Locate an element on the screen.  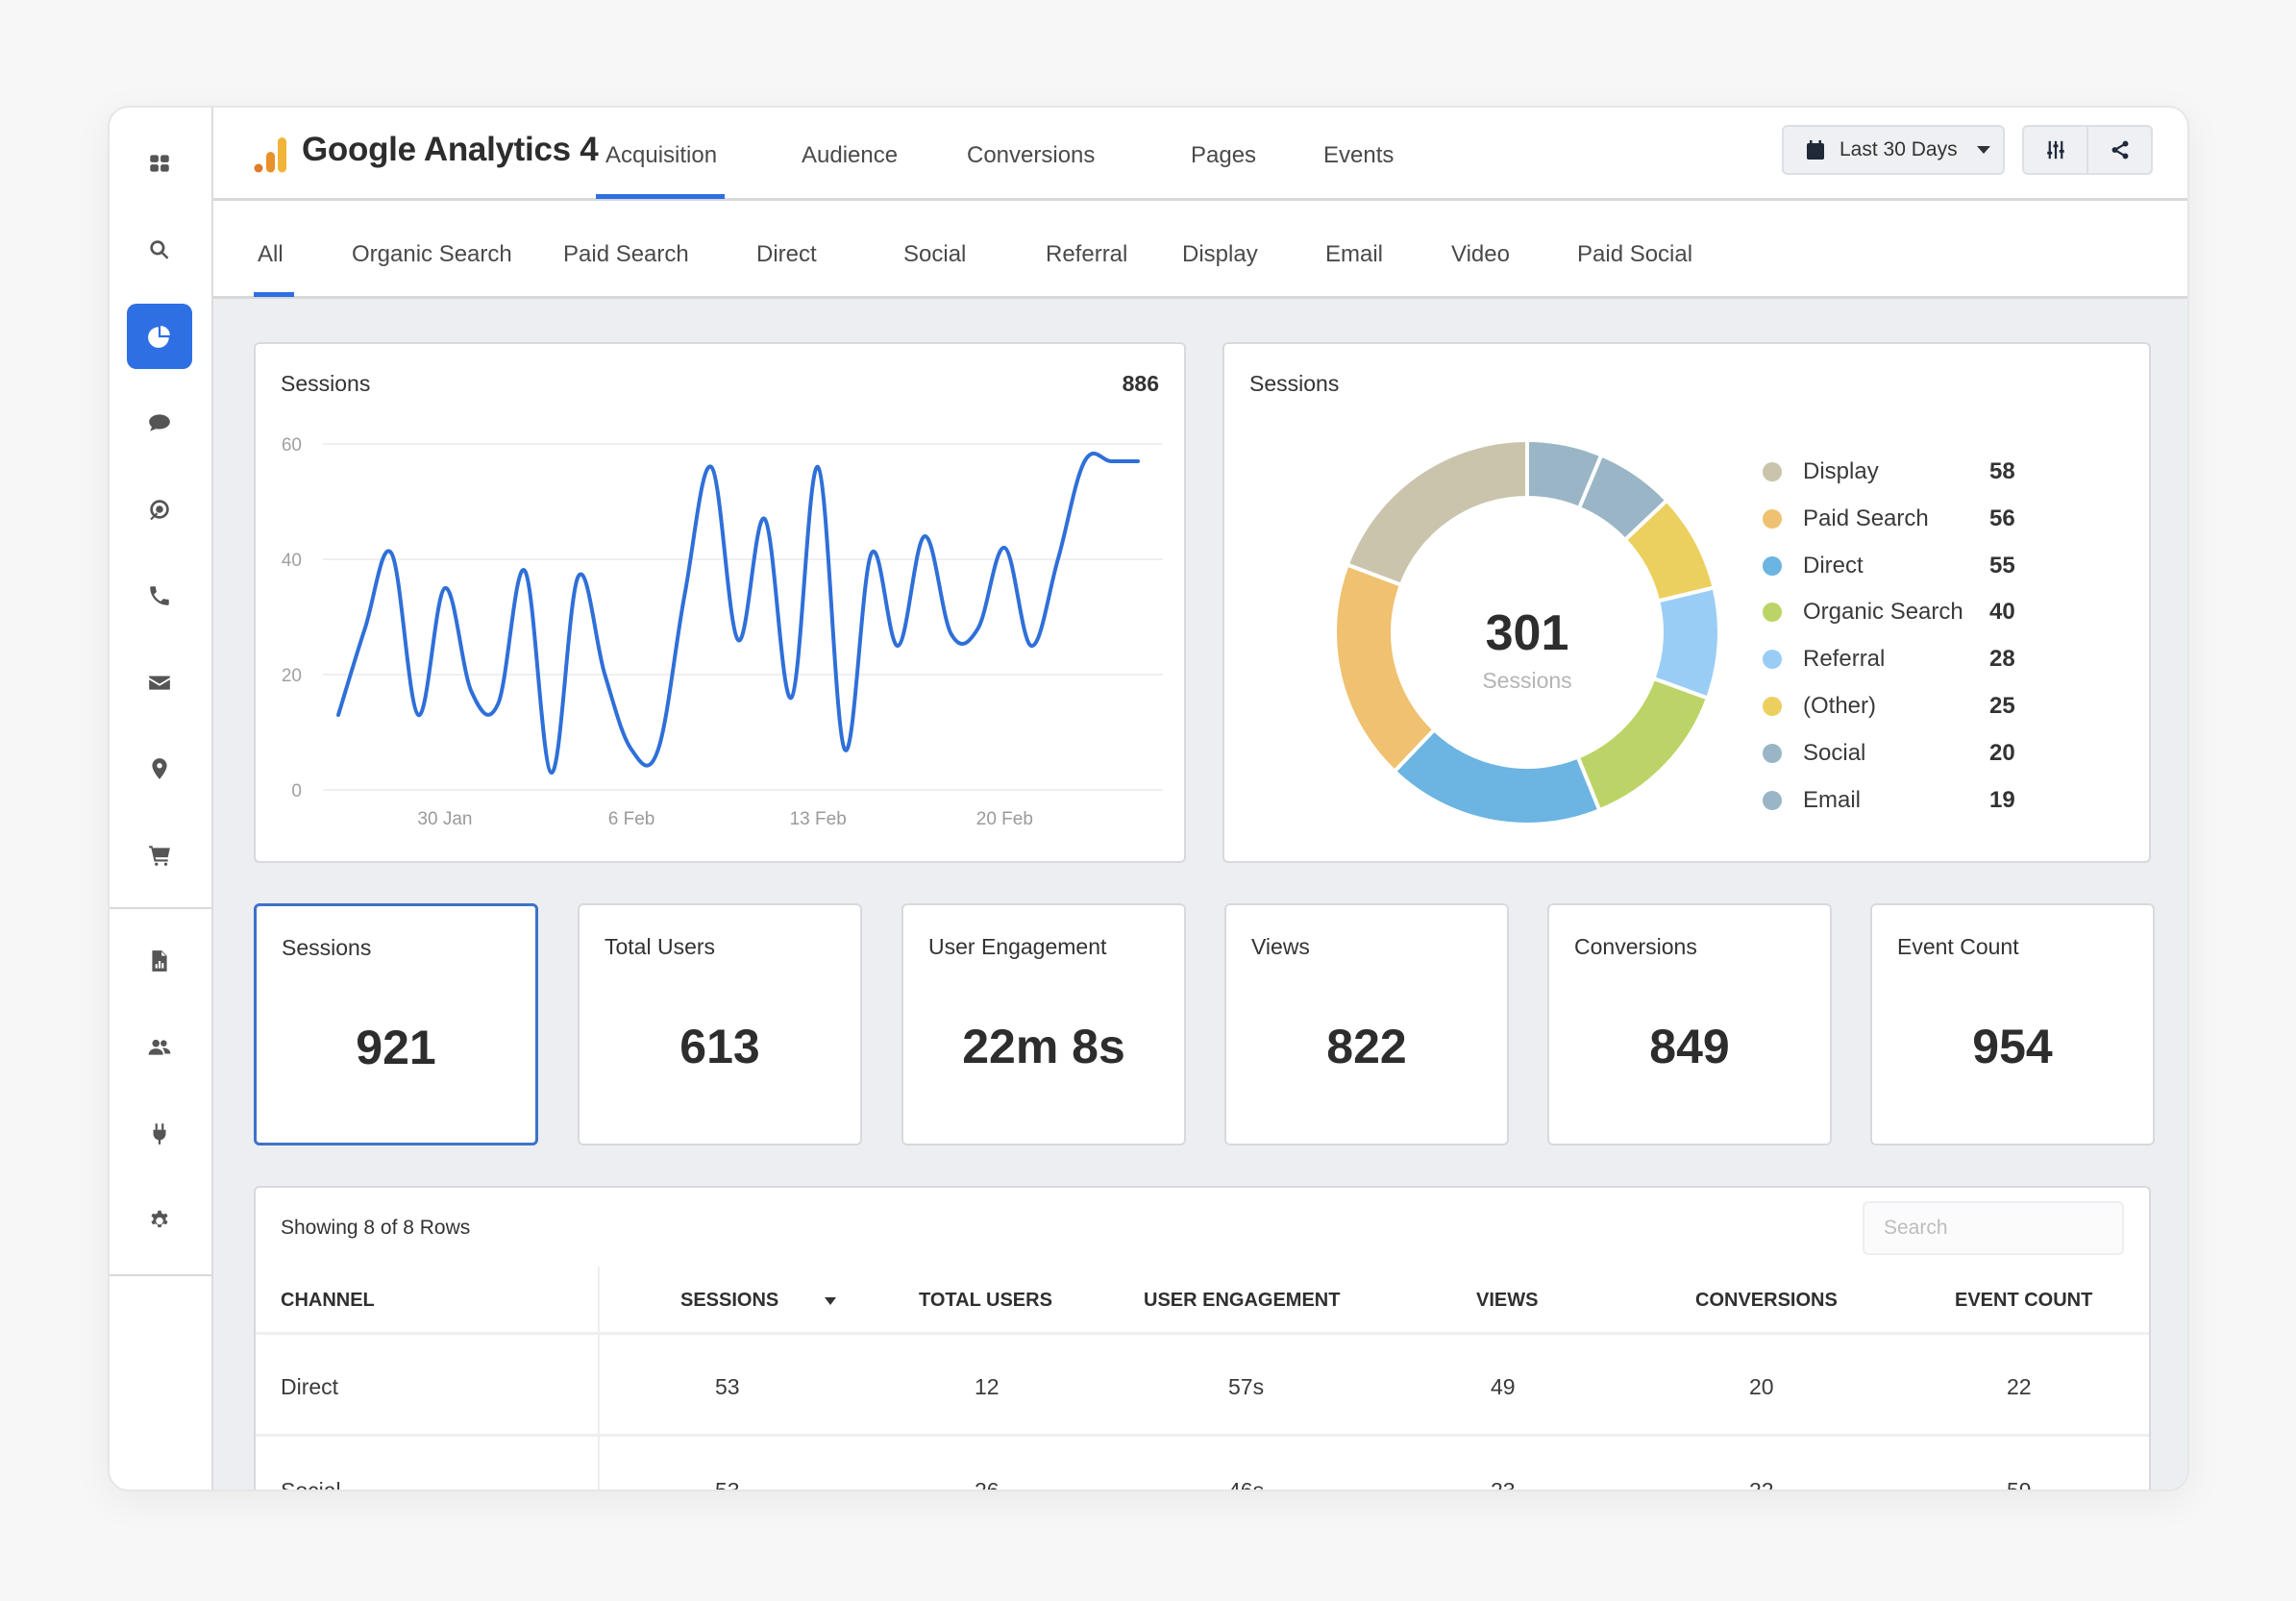
kpi-card-event-count: Event Count 954 is located at coordinates (2012, 1024).